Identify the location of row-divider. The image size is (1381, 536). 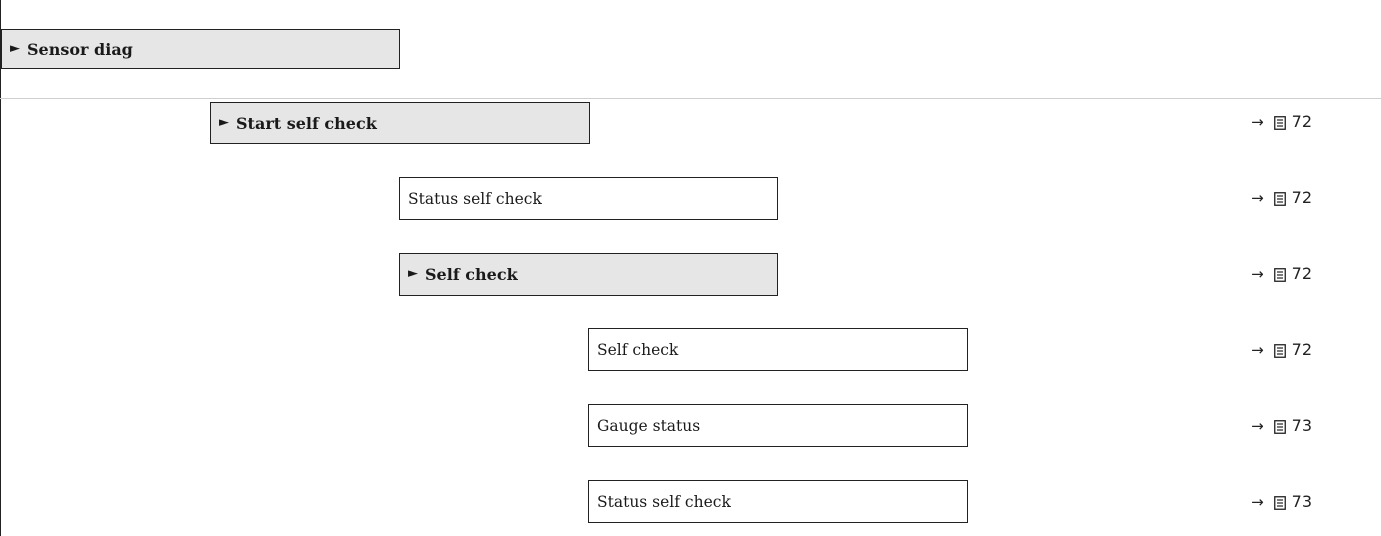
(690, 98).